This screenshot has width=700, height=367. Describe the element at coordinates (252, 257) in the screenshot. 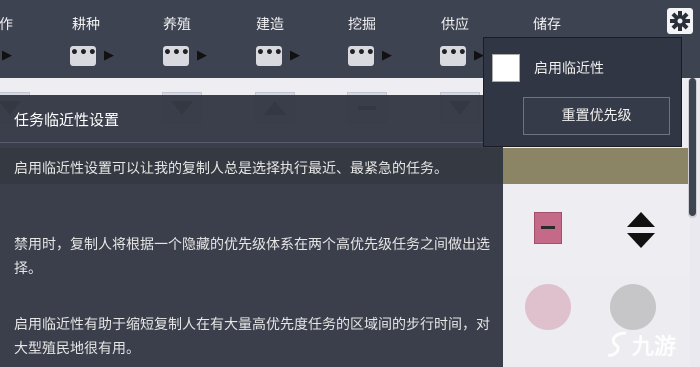

I see `tooltip-paragraph: 禁用时，复制人将根据一个隐藏的优先级体系在两个高优先级任务之间做出选择。` at that location.